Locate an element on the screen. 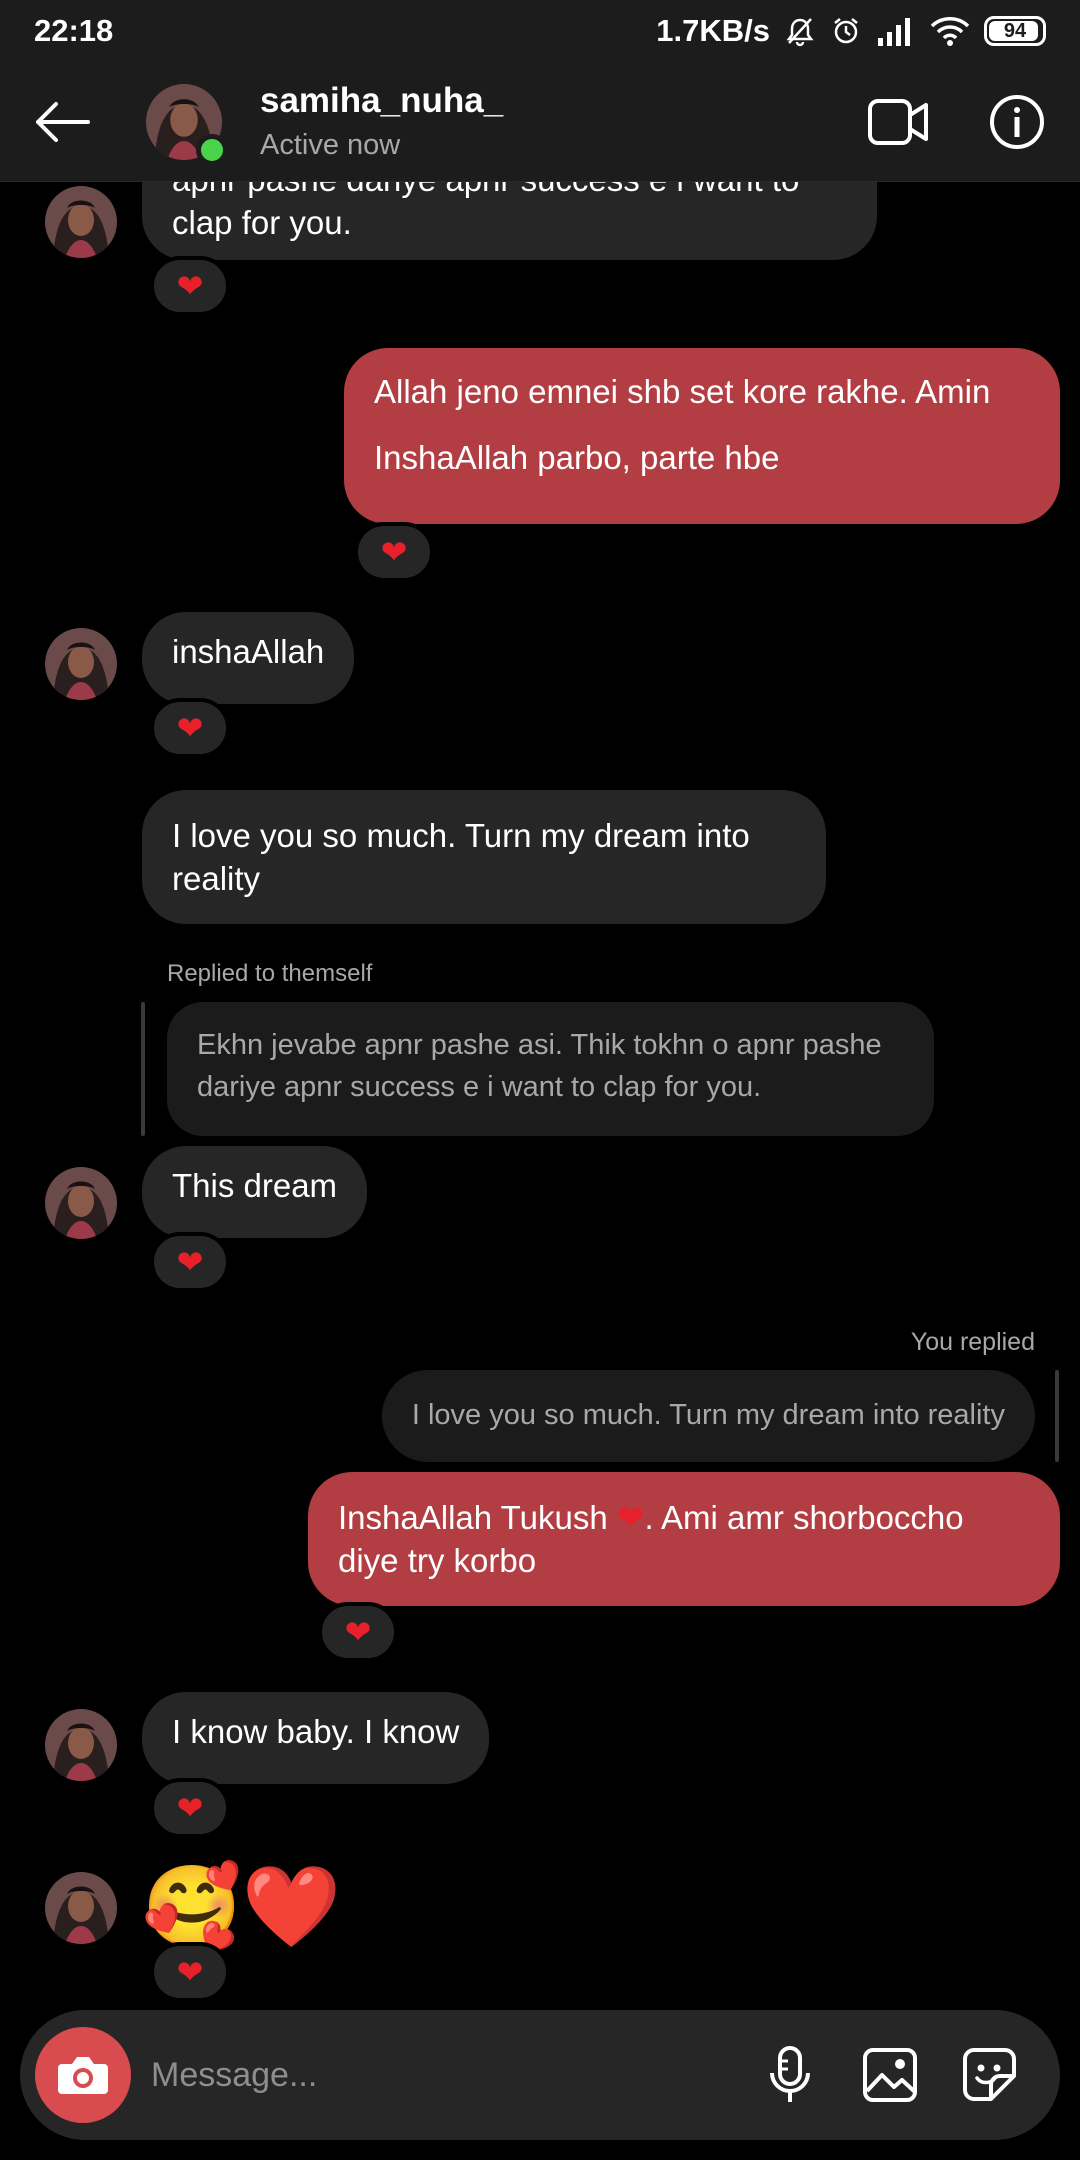  message-text: diye try korbo is located at coordinates (437, 1560).